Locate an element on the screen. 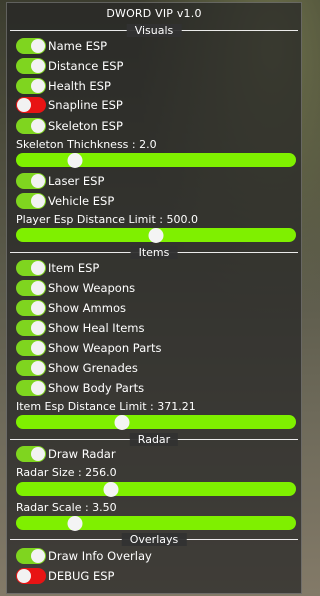 This screenshot has height=596, width=320. toggle-row-skeleton-esp: Skeleton ESP is located at coordinates (69, 126).